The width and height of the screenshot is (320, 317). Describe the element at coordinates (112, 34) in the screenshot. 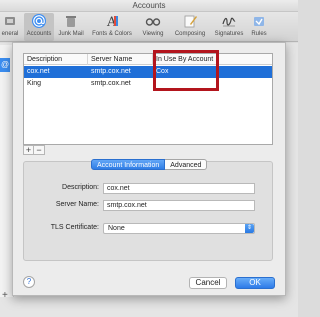

I see `toolbar-label: Fonts & Colors` at that location.